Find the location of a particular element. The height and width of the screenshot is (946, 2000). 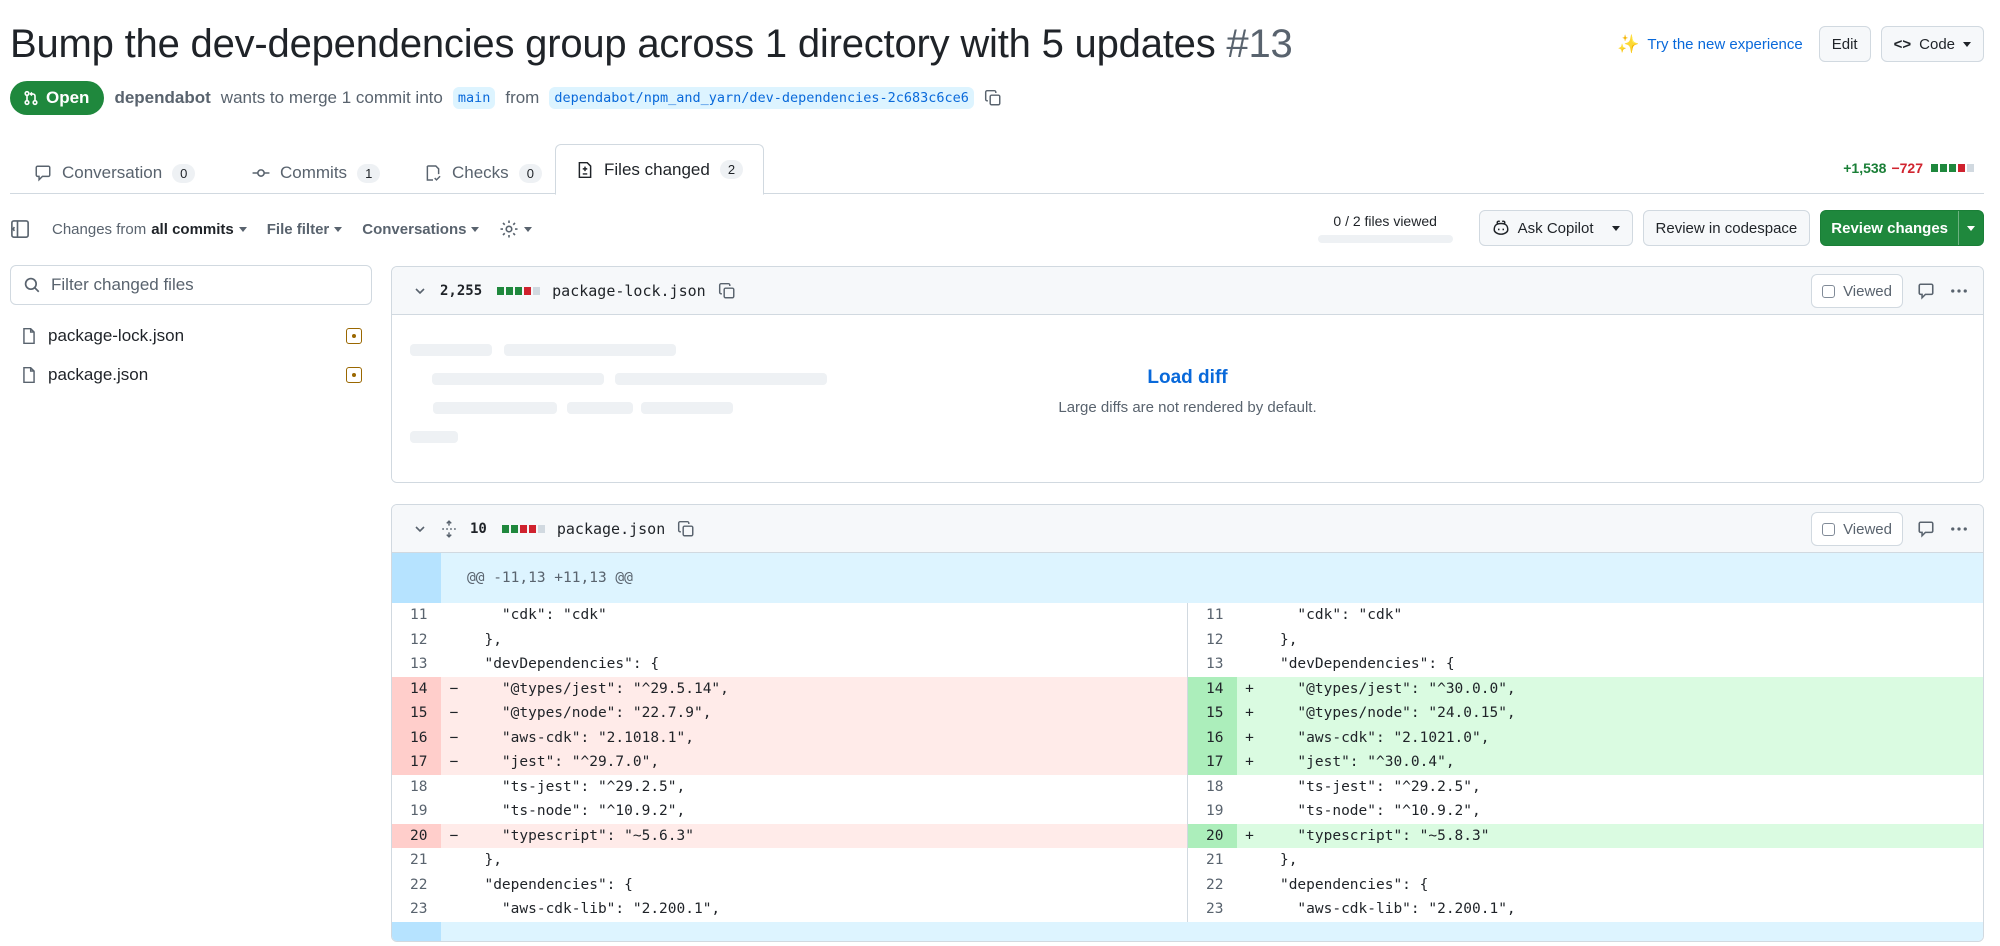

right-line-number: 19 is located at coordinates (1212, 811).